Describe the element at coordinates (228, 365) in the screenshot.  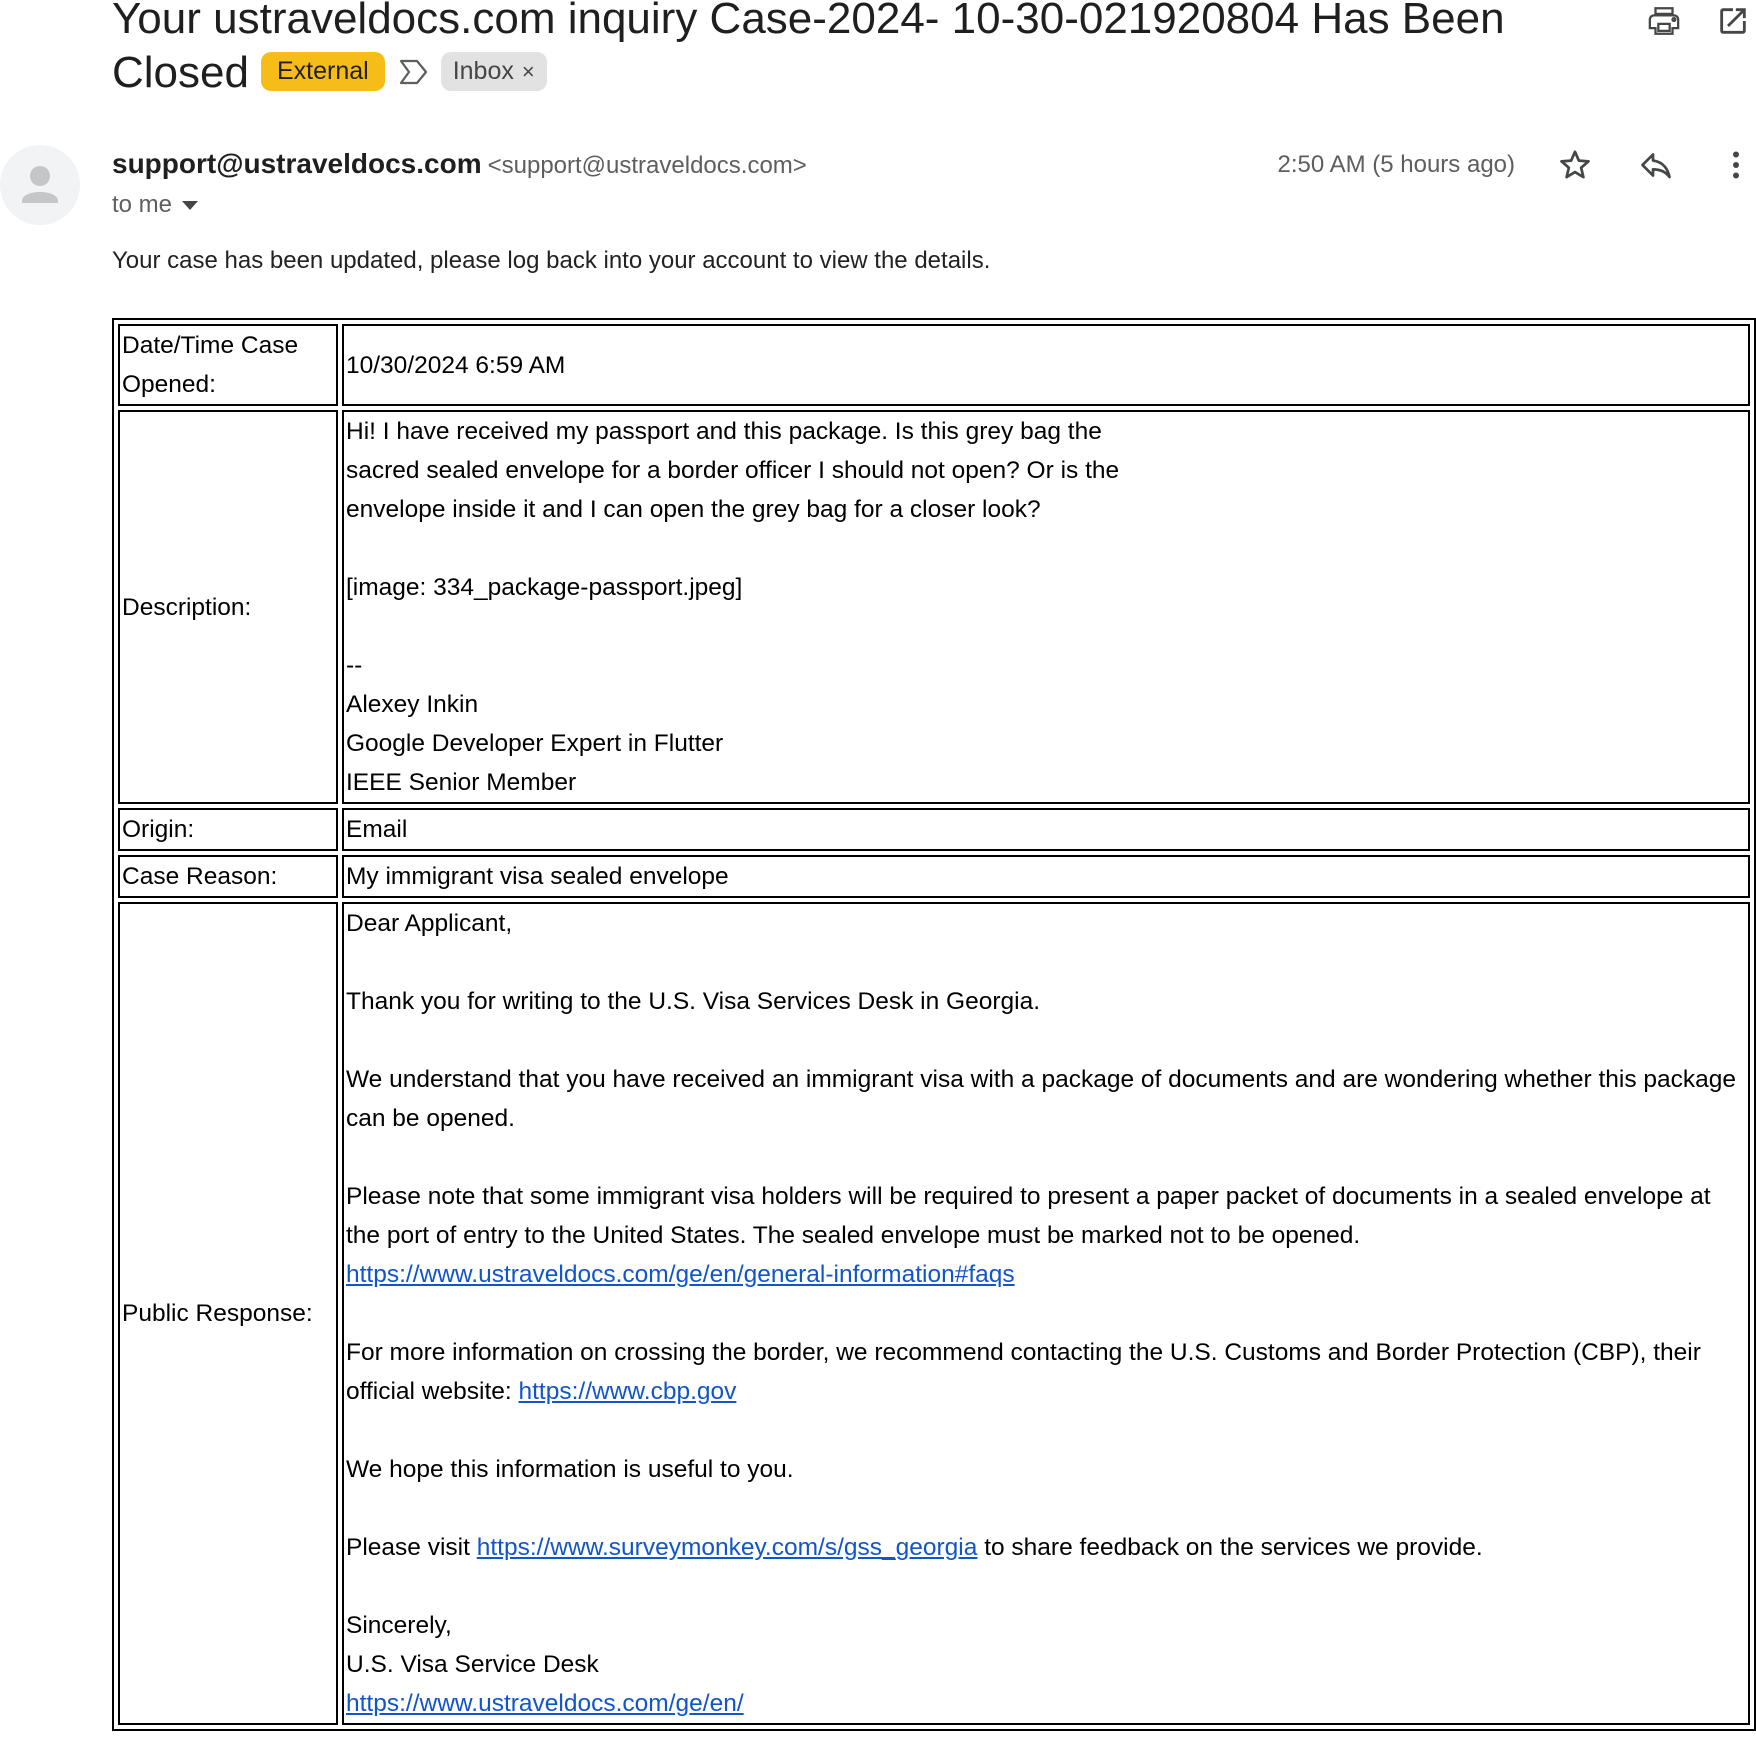
I see `opened-label: Date/Time Case Opened:` at that location.